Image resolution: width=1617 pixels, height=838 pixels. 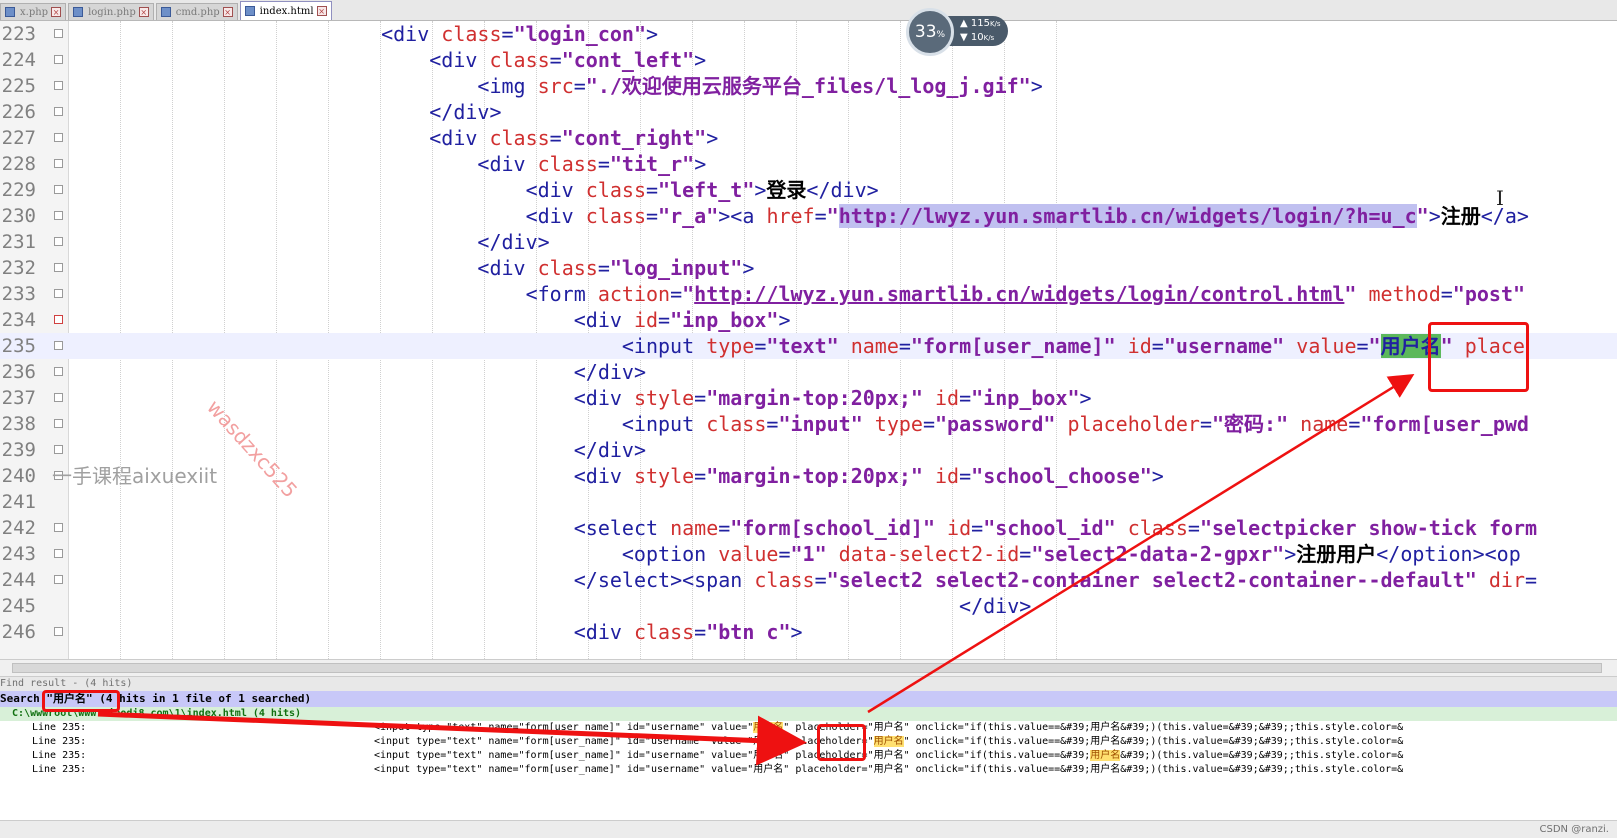 I want to click on arrow-to-editor, so click(x=1141, y=544).